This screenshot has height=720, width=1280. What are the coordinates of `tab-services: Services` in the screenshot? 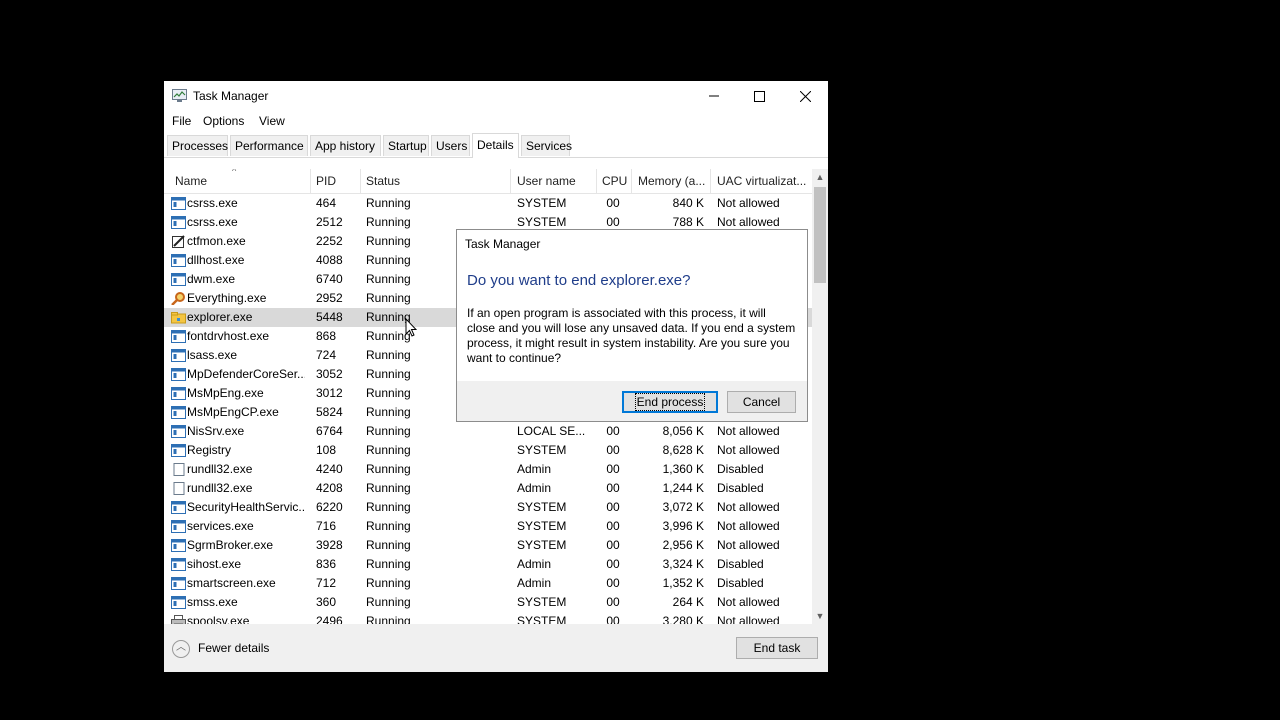 It's located at (546, 145).